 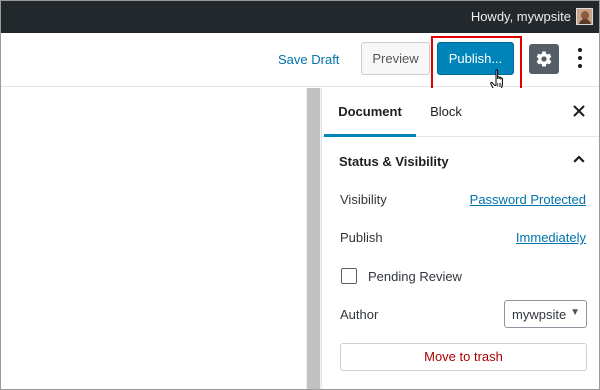 I want to click on gear-icon, so click(x=544, y=59).